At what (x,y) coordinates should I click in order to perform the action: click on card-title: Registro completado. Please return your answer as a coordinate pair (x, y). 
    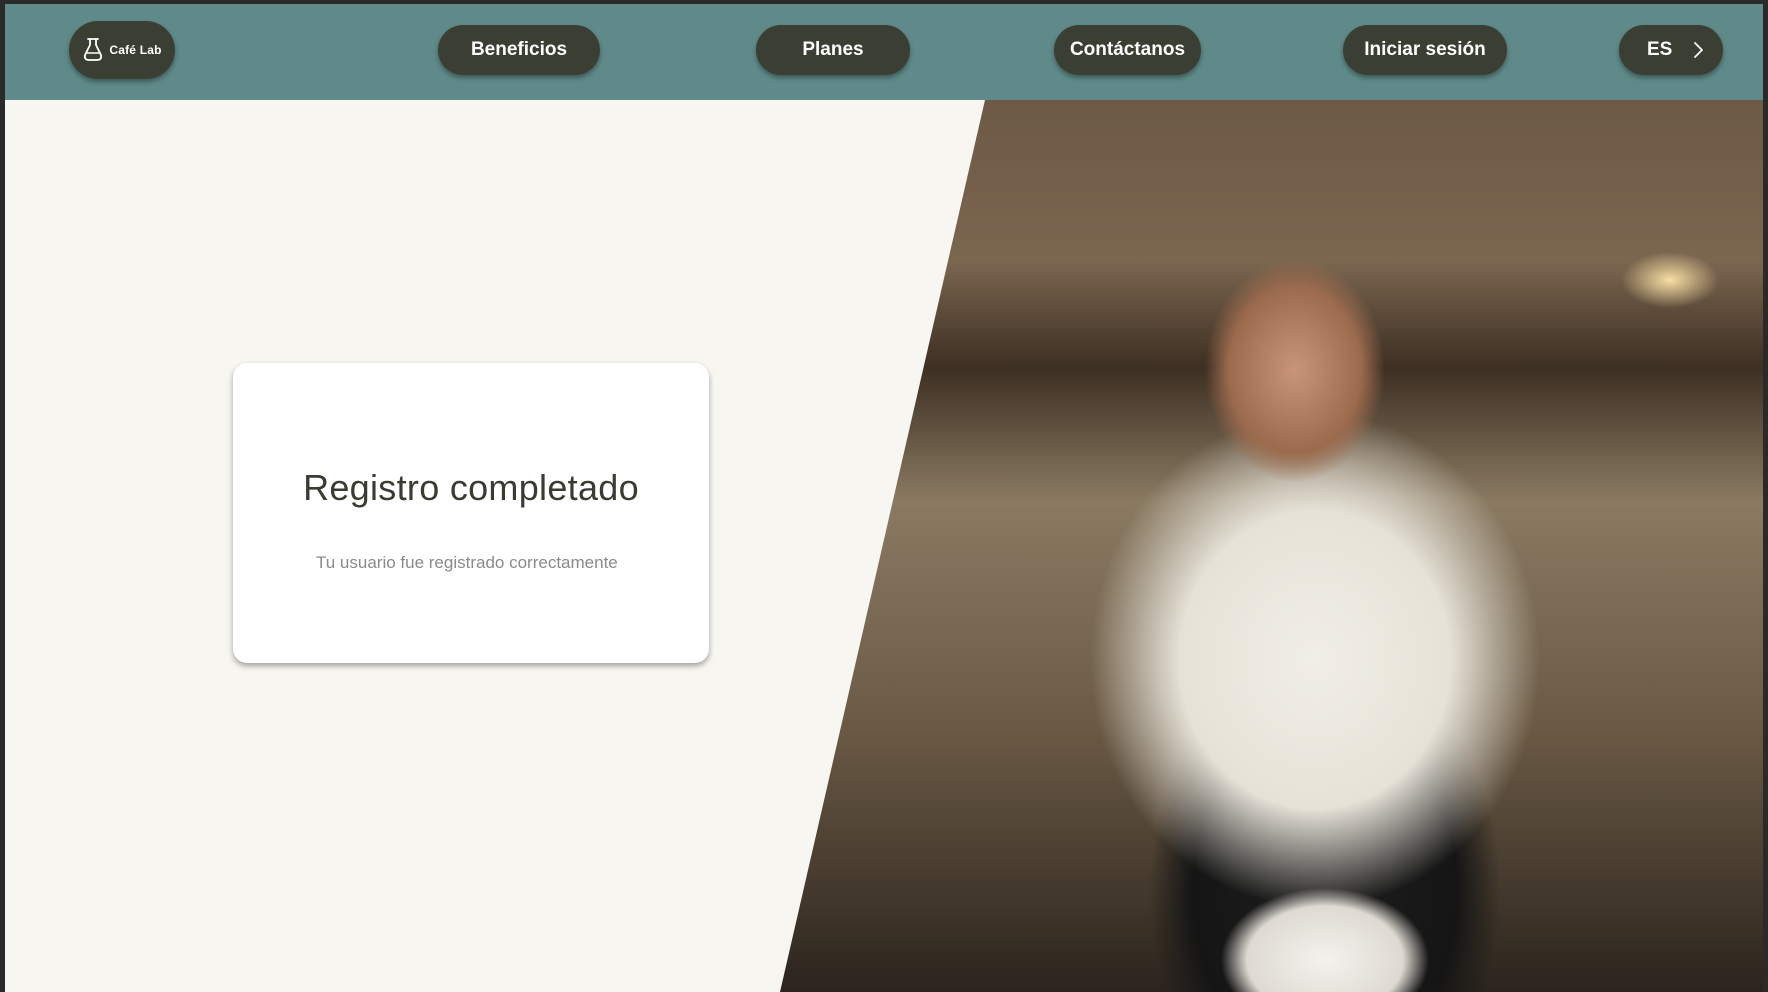
    Looking at the image, I should click on (471, 487).